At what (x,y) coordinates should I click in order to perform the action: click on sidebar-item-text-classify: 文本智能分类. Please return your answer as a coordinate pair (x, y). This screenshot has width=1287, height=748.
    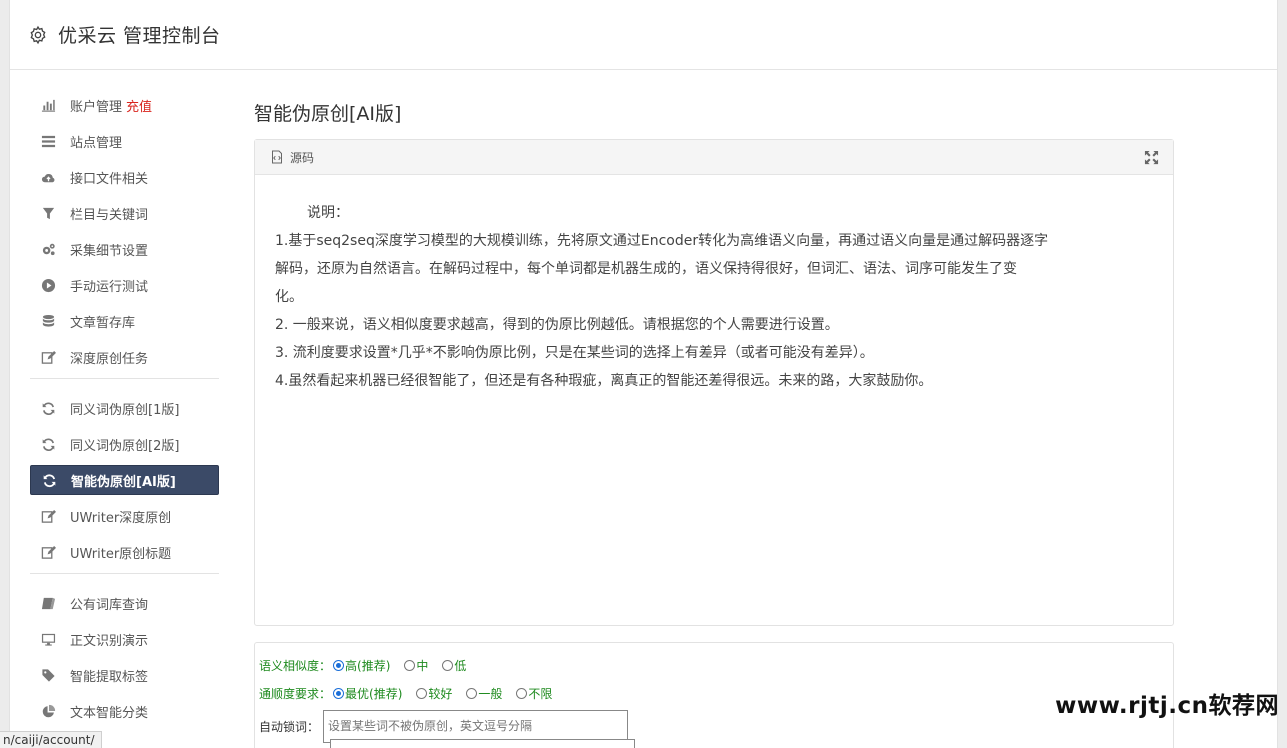
    Looking at the image, I should click on (124, 711).